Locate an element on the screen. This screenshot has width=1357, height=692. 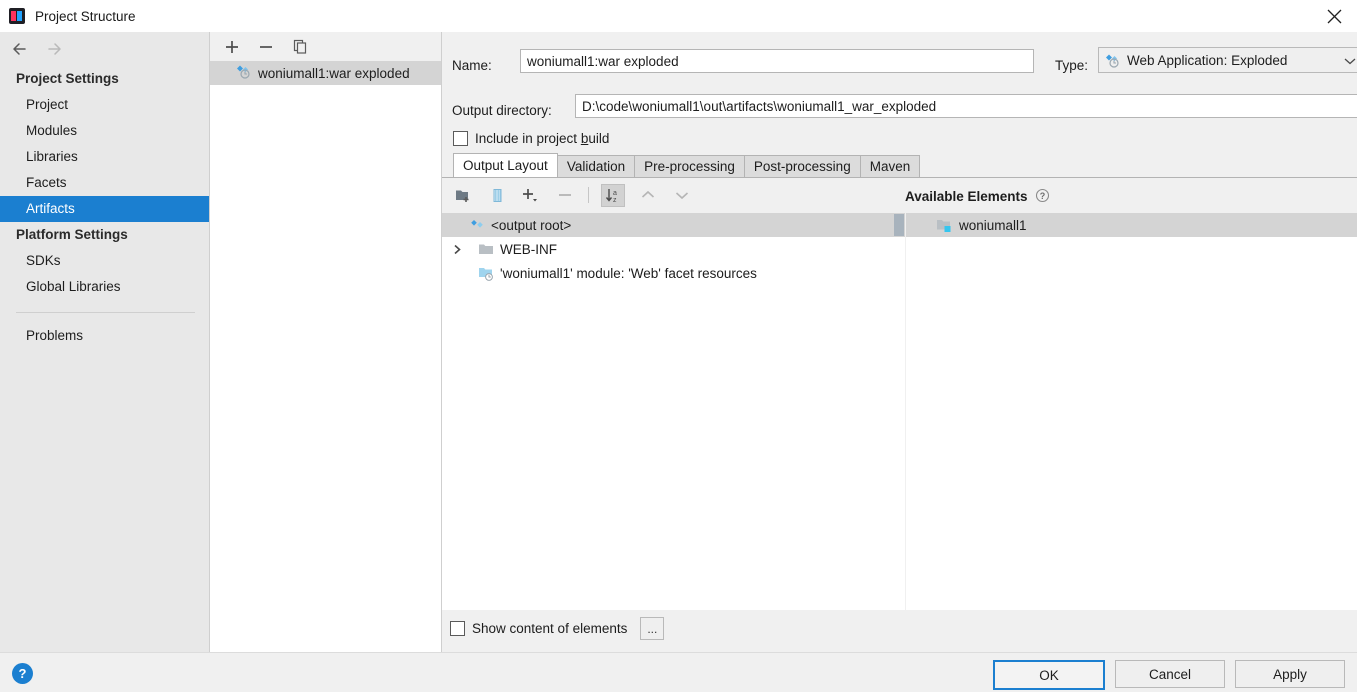
add-library-button is located at coordinates (497, 195).